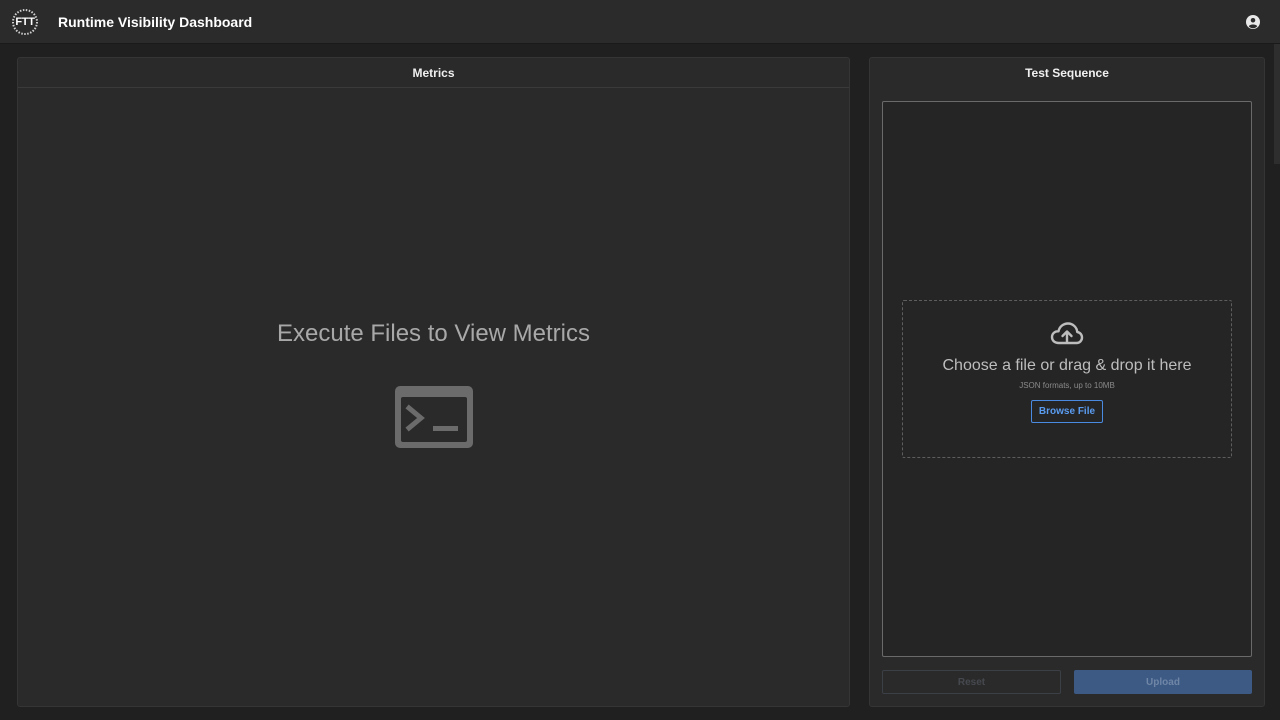 The height and width of the screenshot is (720, 1280). What do you see at coordinates (433, 333) in the screenshot?
I see `metrics-empty-message: Execute Files to View Metrics` at bounding box center [433, 333].